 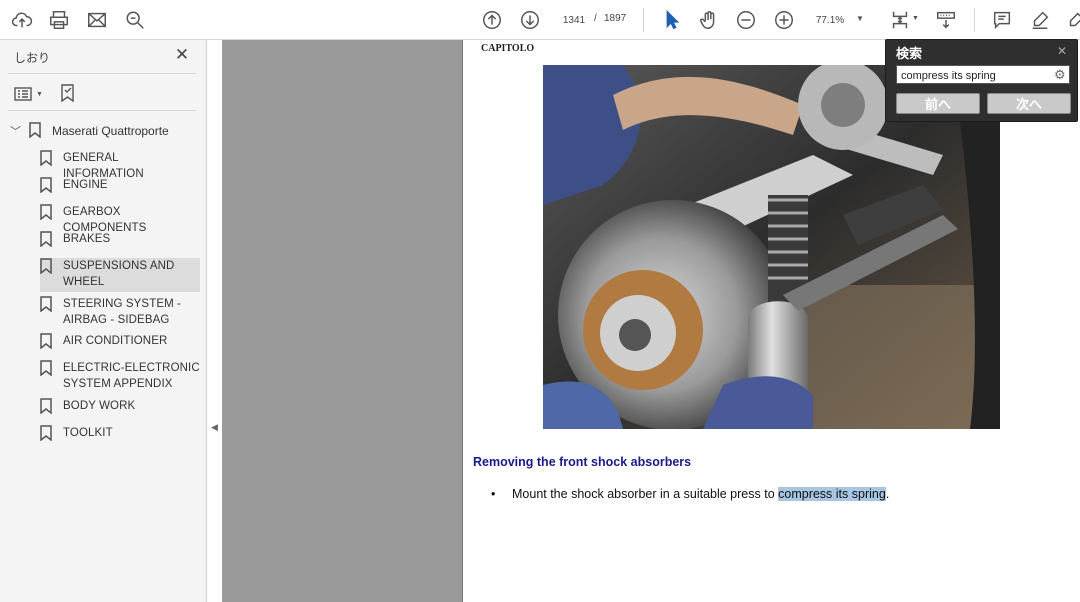 What do you see at coordinates (59, 20) in the screenshot?
I see `print-icon` at bounding box center [59, 20].